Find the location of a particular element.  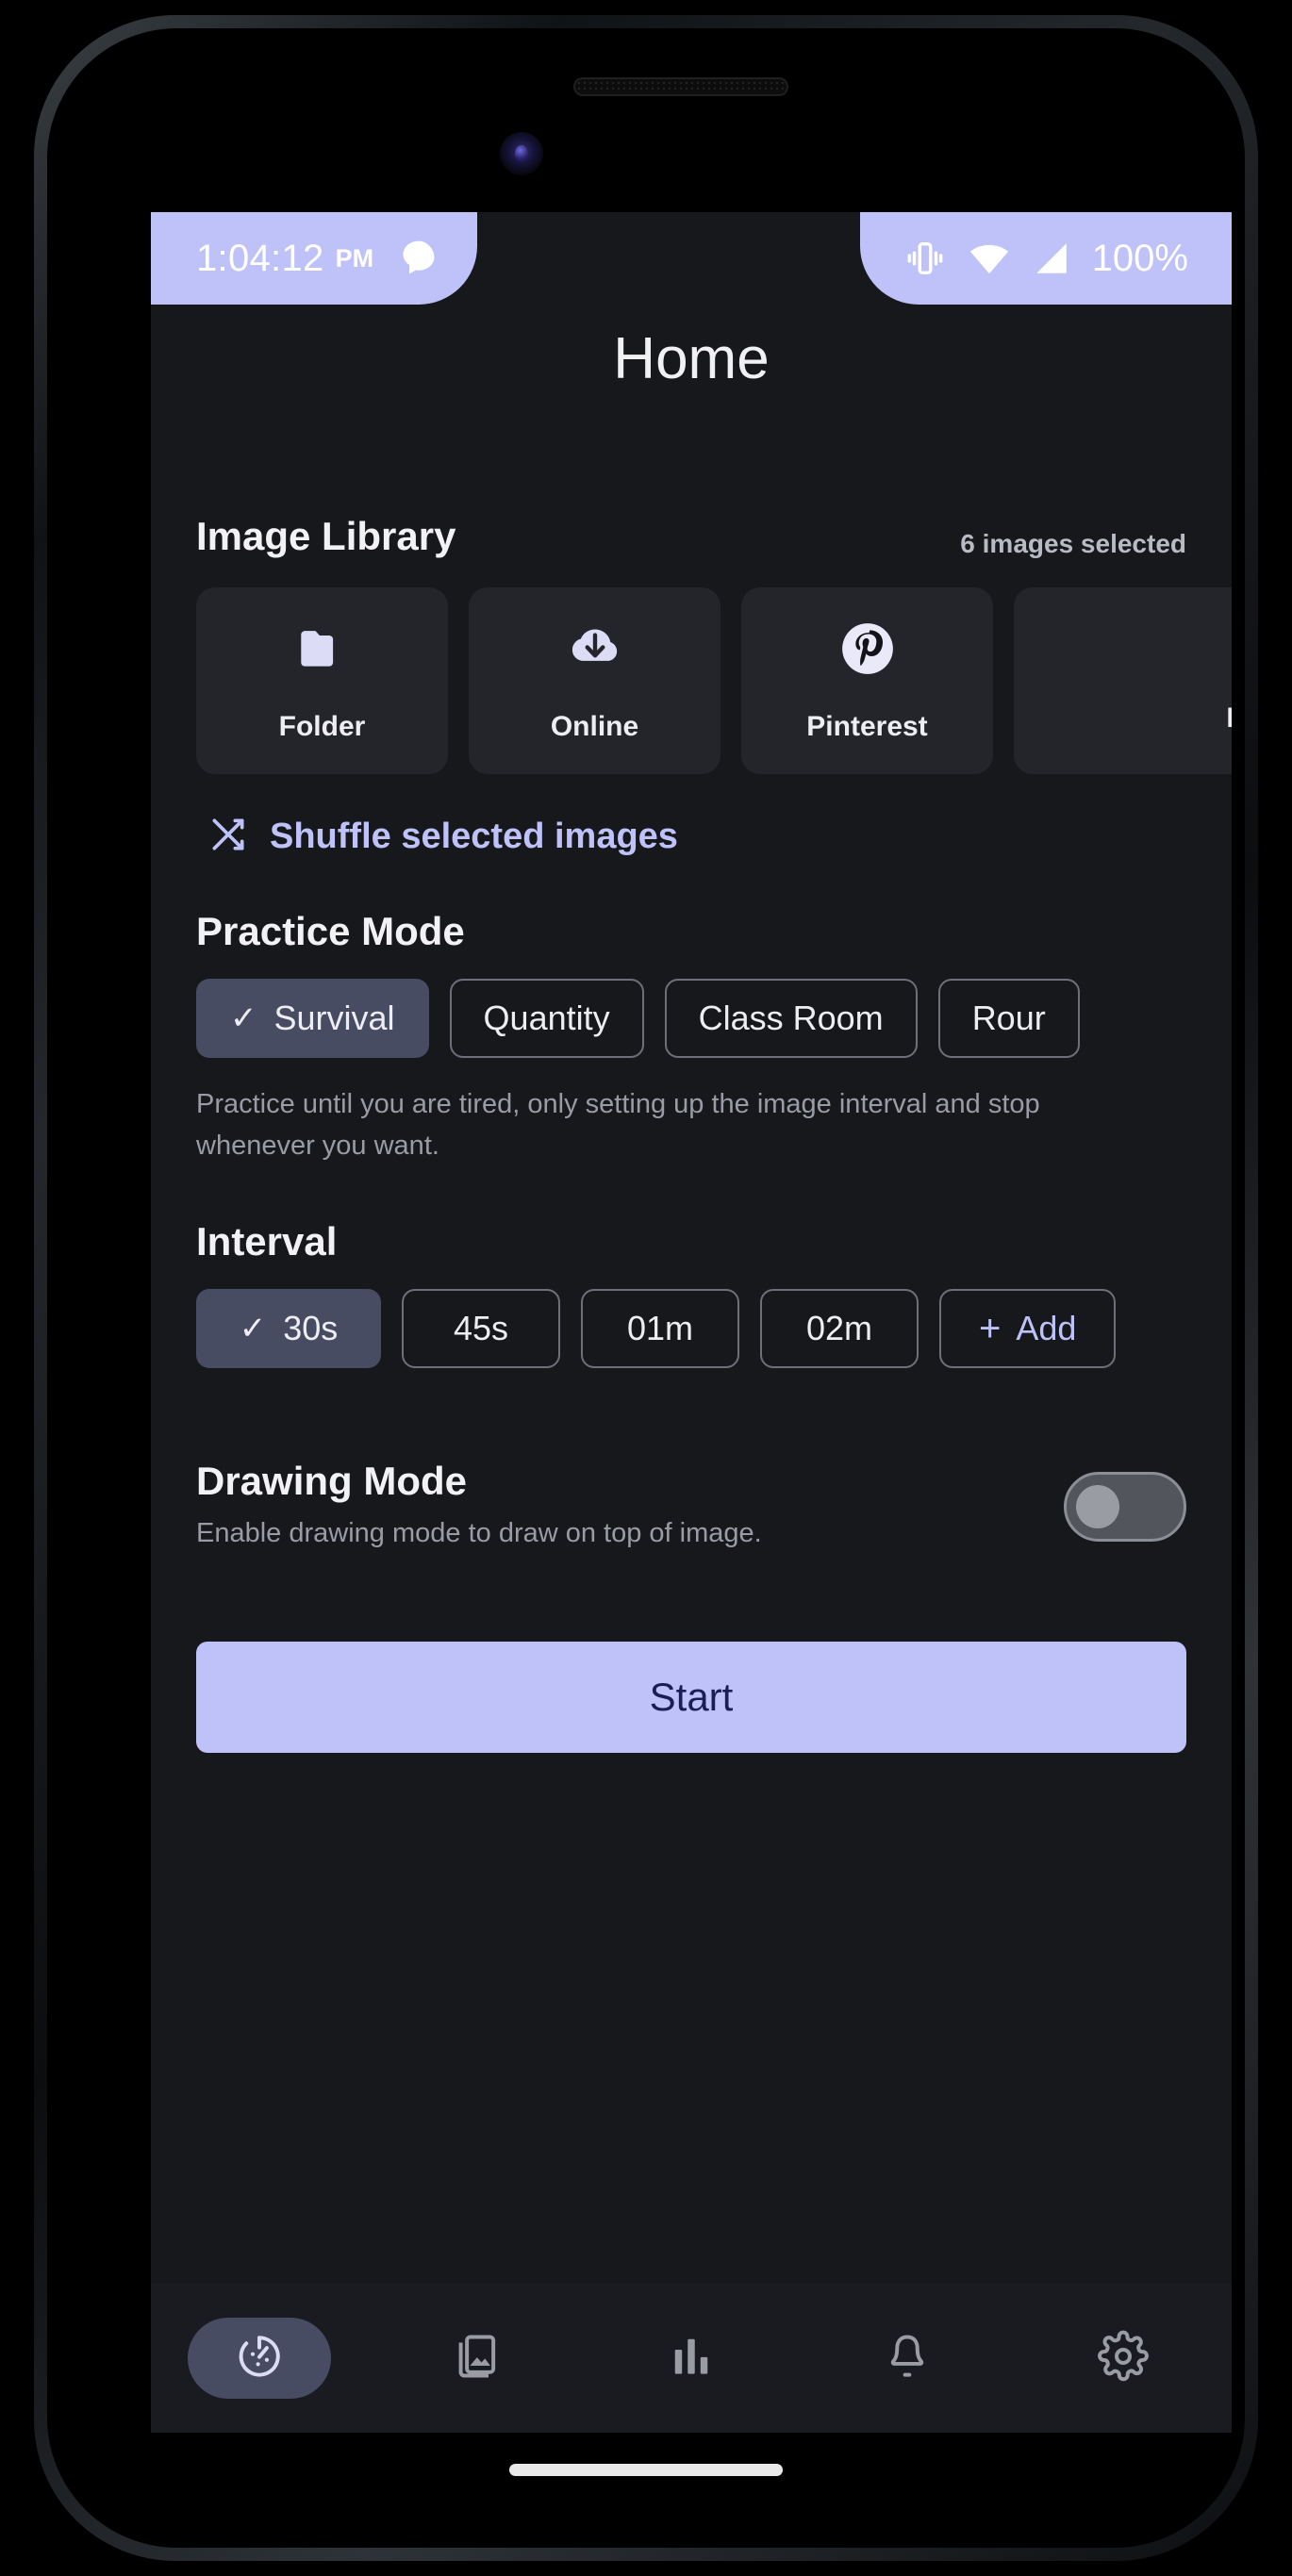

drawing-mode-title: Drawing Mode is located at coordinates (332, 1481).